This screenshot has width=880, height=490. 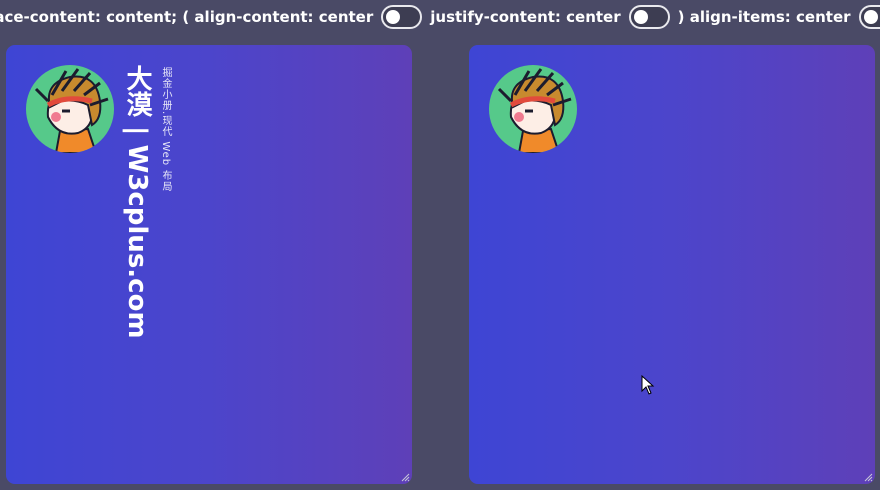 I want to click on brand-title: 大漠 | W3cplus.com, so click(x=137, y=202).